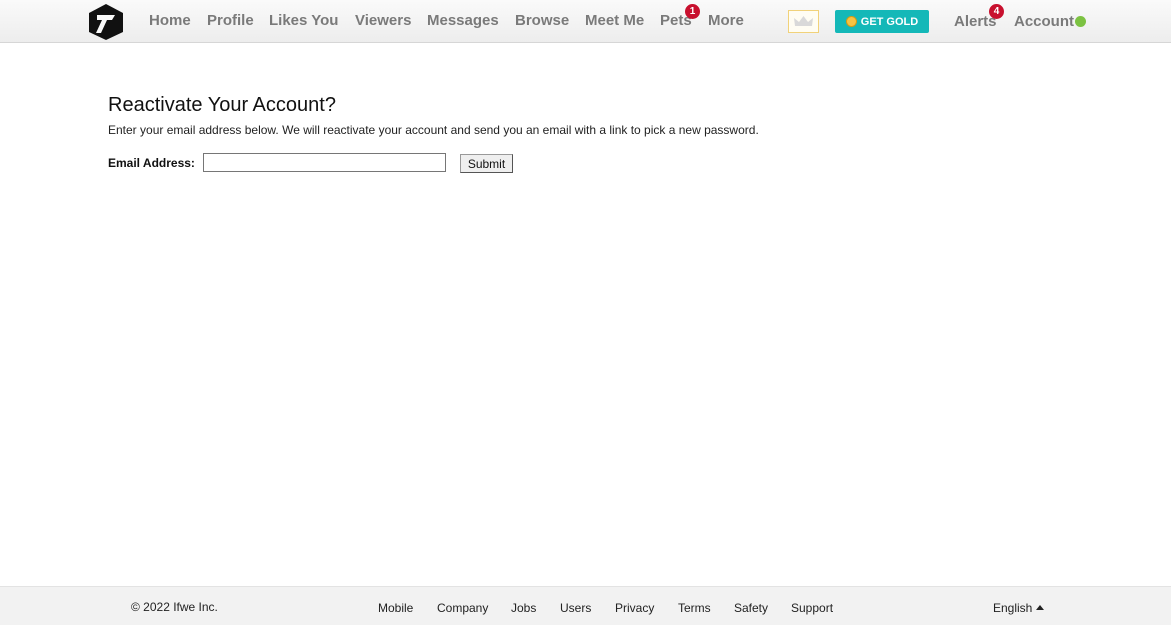  What do you see at coordinates (324, 162) in the screenshot?
I see `email-input` at bounding box center [324, 162].